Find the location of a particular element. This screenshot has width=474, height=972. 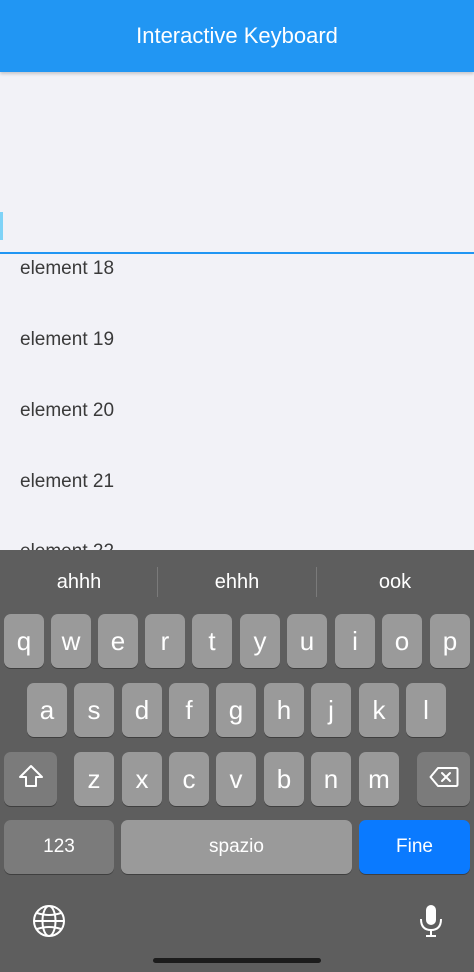

key-p: p is located at coordinates (450, 641).